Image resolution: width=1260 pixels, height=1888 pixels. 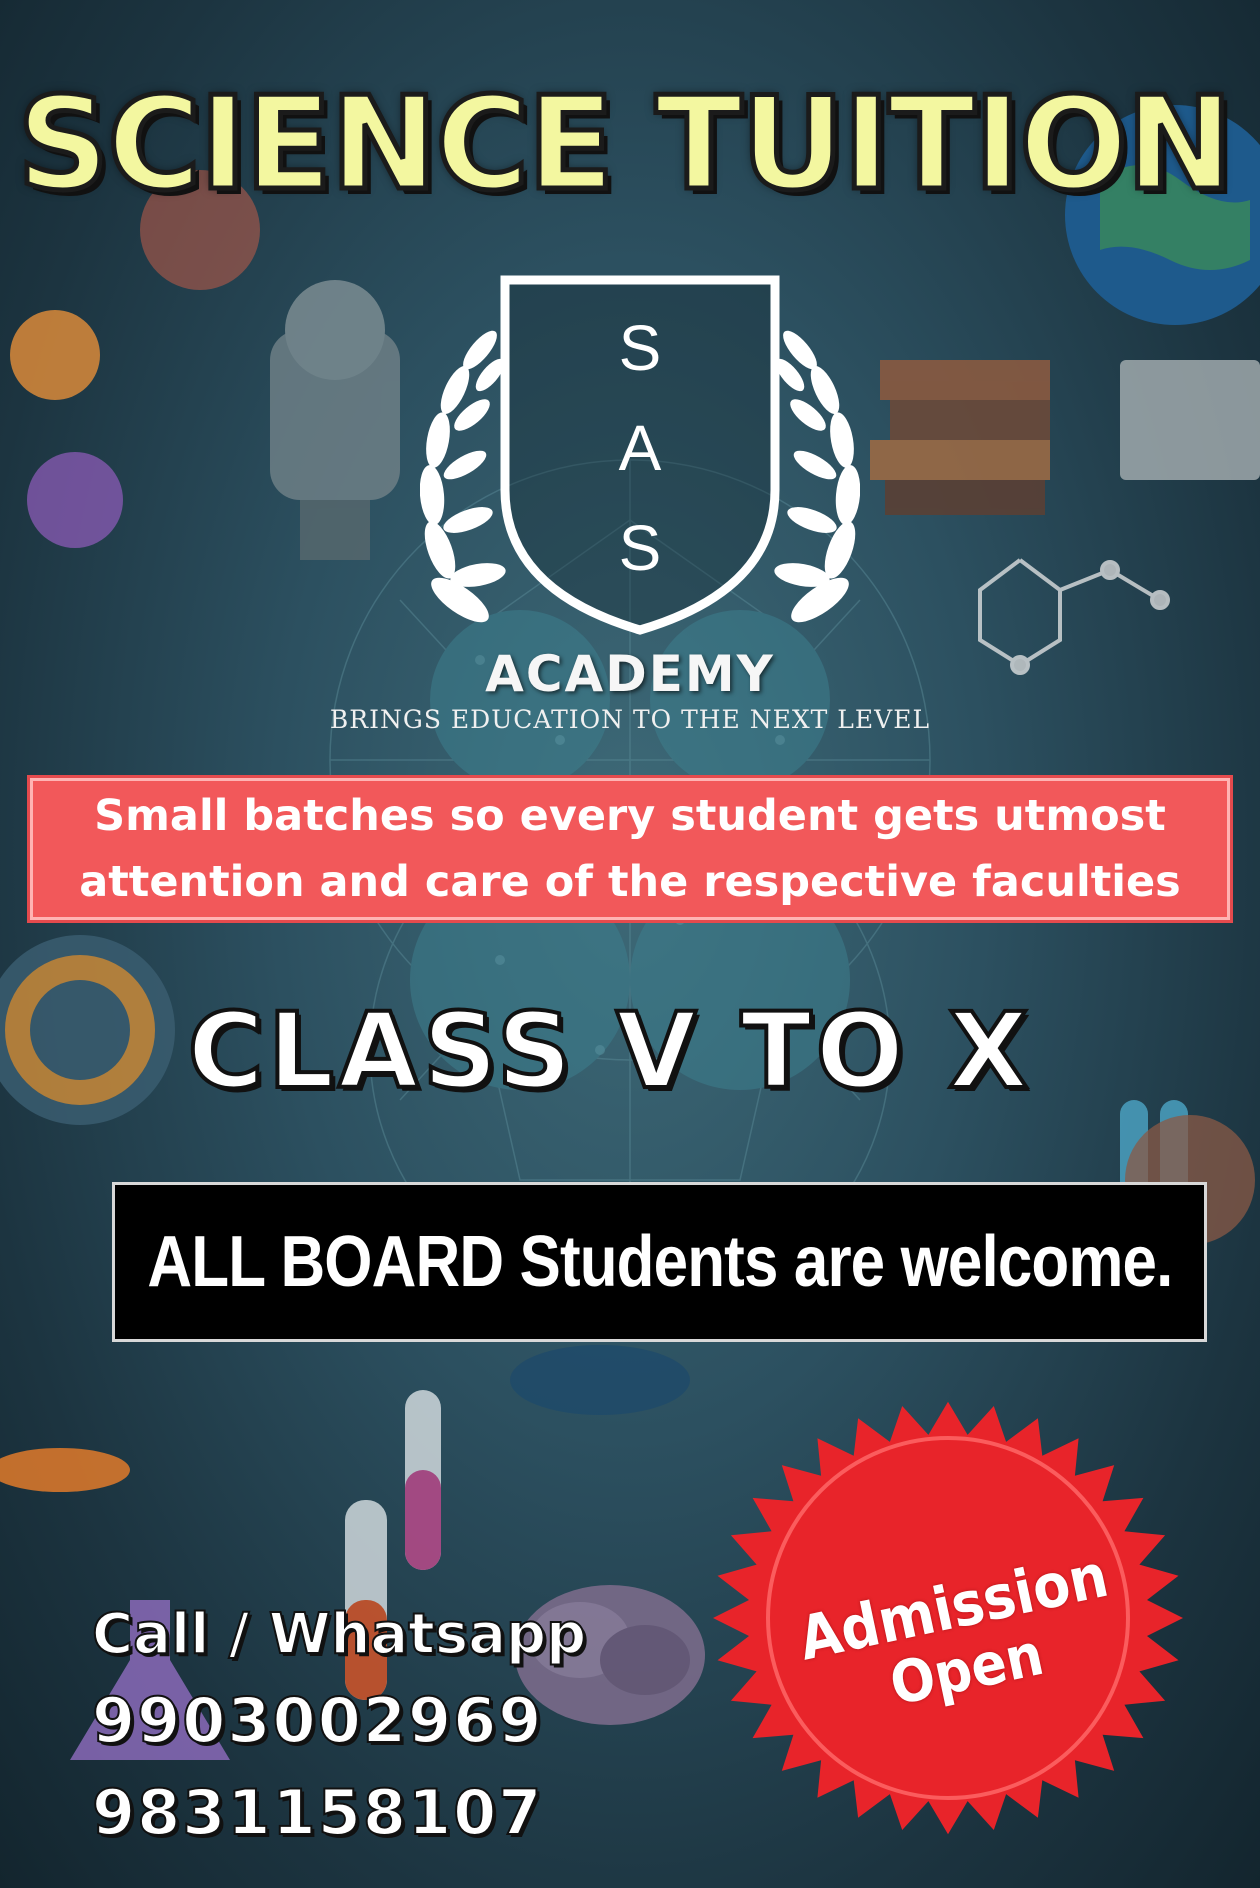 What do you see at coordinates (339, 1634) in the screenshot?
I see `contact-label: Call / Whatsapp` at bounding box center [339, 1634].